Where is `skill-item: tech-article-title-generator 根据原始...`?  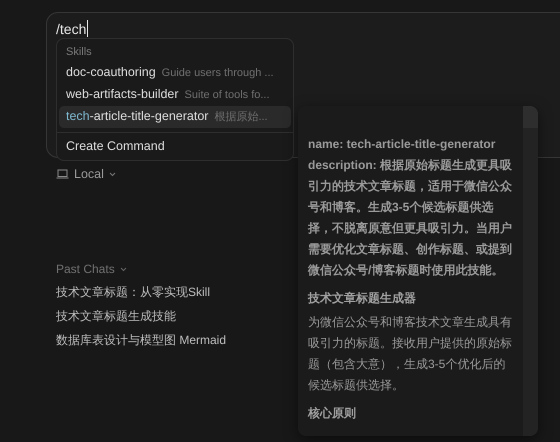
skill-item: tech-article-title-generator 根据原始... is located at coordinates (175, 117).